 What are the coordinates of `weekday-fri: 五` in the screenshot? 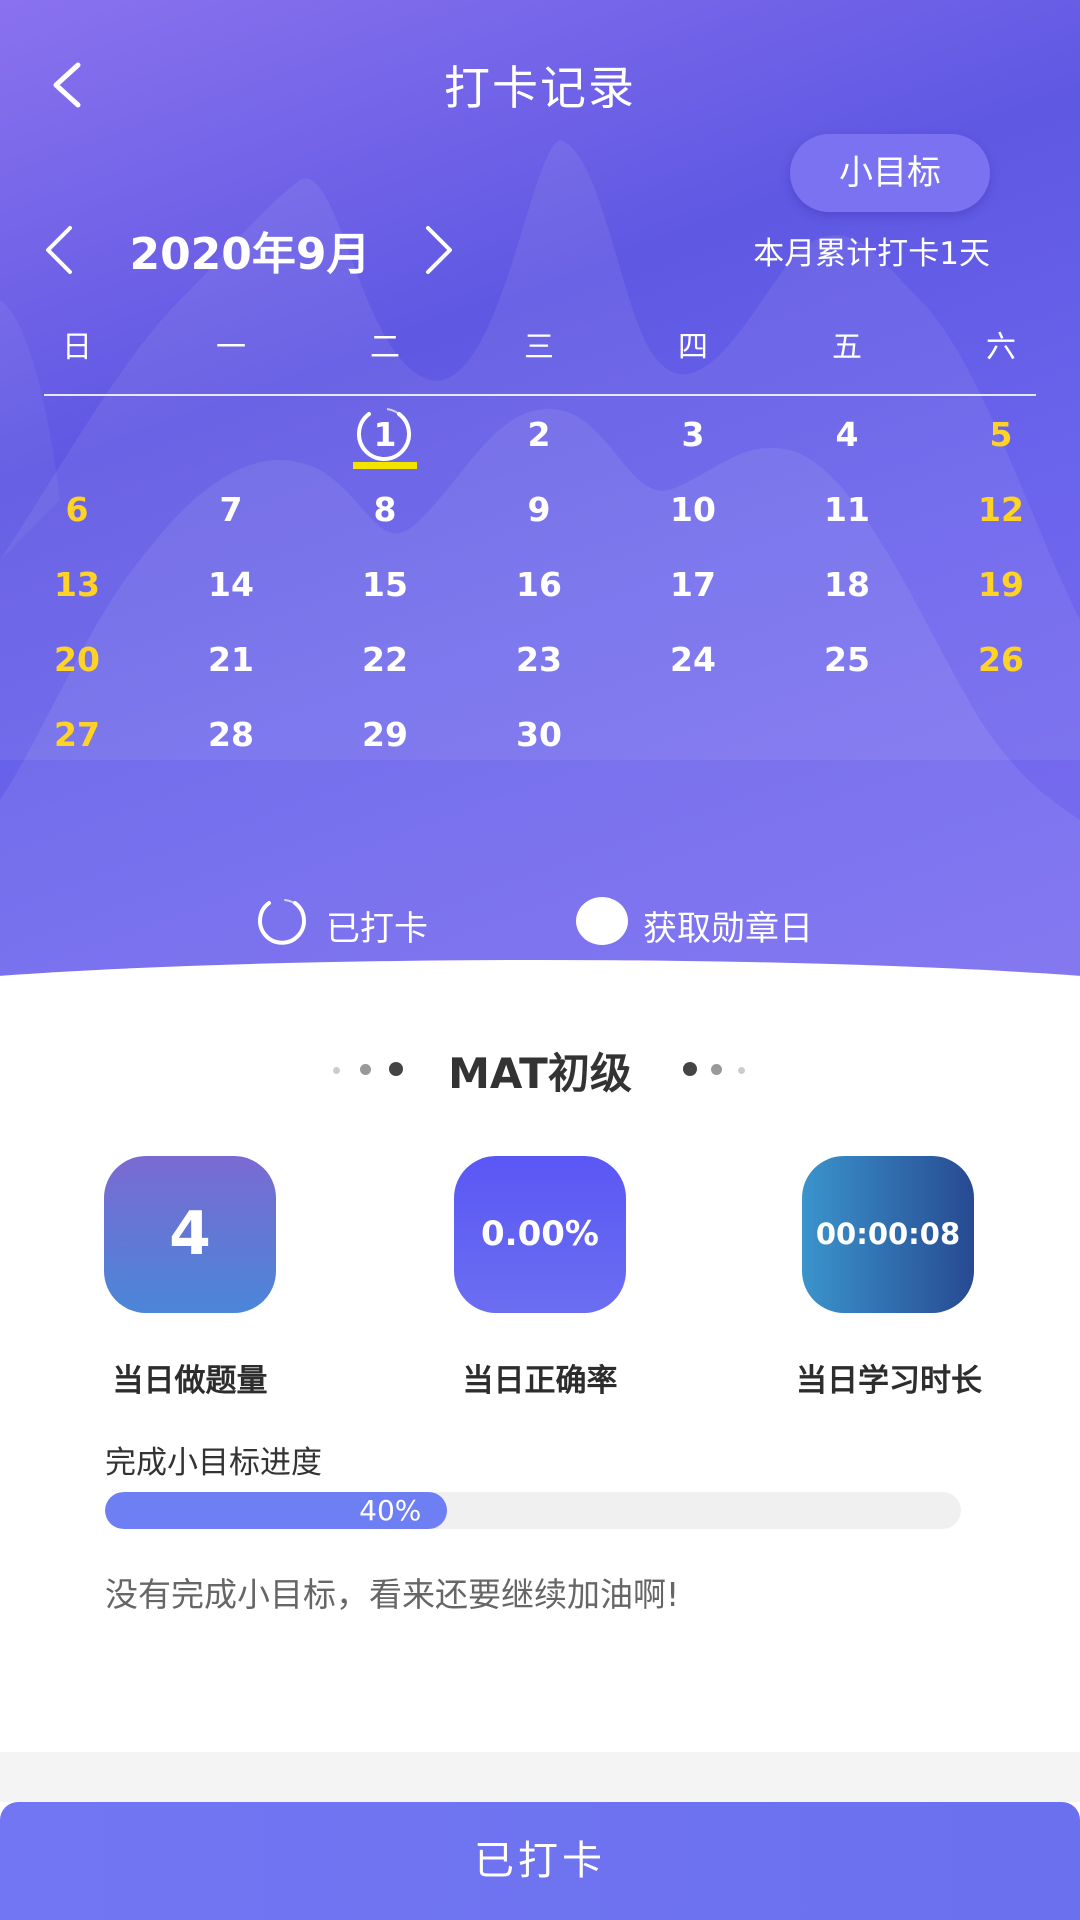 It's located at (847, 347).